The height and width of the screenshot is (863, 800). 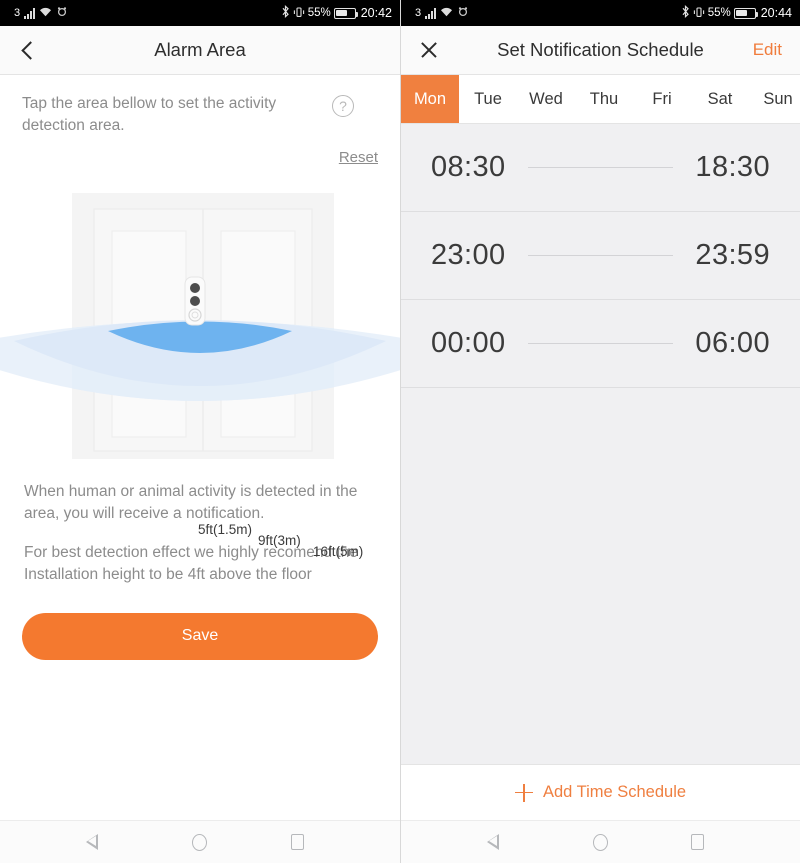 I want to click on schedule-end-time: 18:30, so click(x=732, y=167).